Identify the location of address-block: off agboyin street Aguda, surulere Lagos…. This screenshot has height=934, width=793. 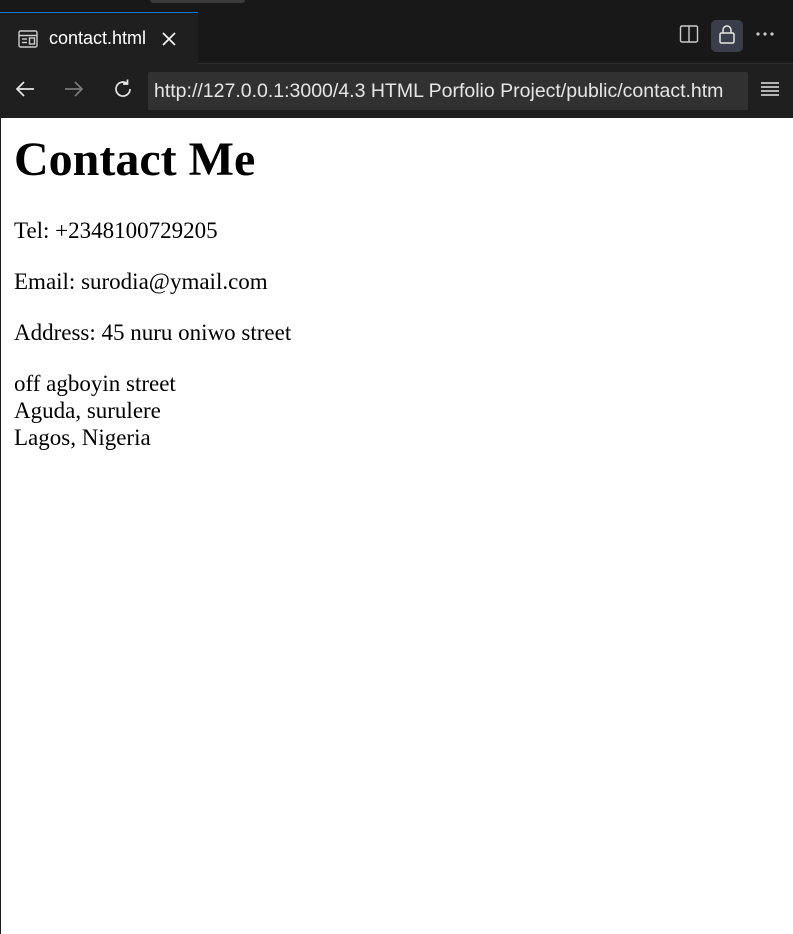
(397, 410).